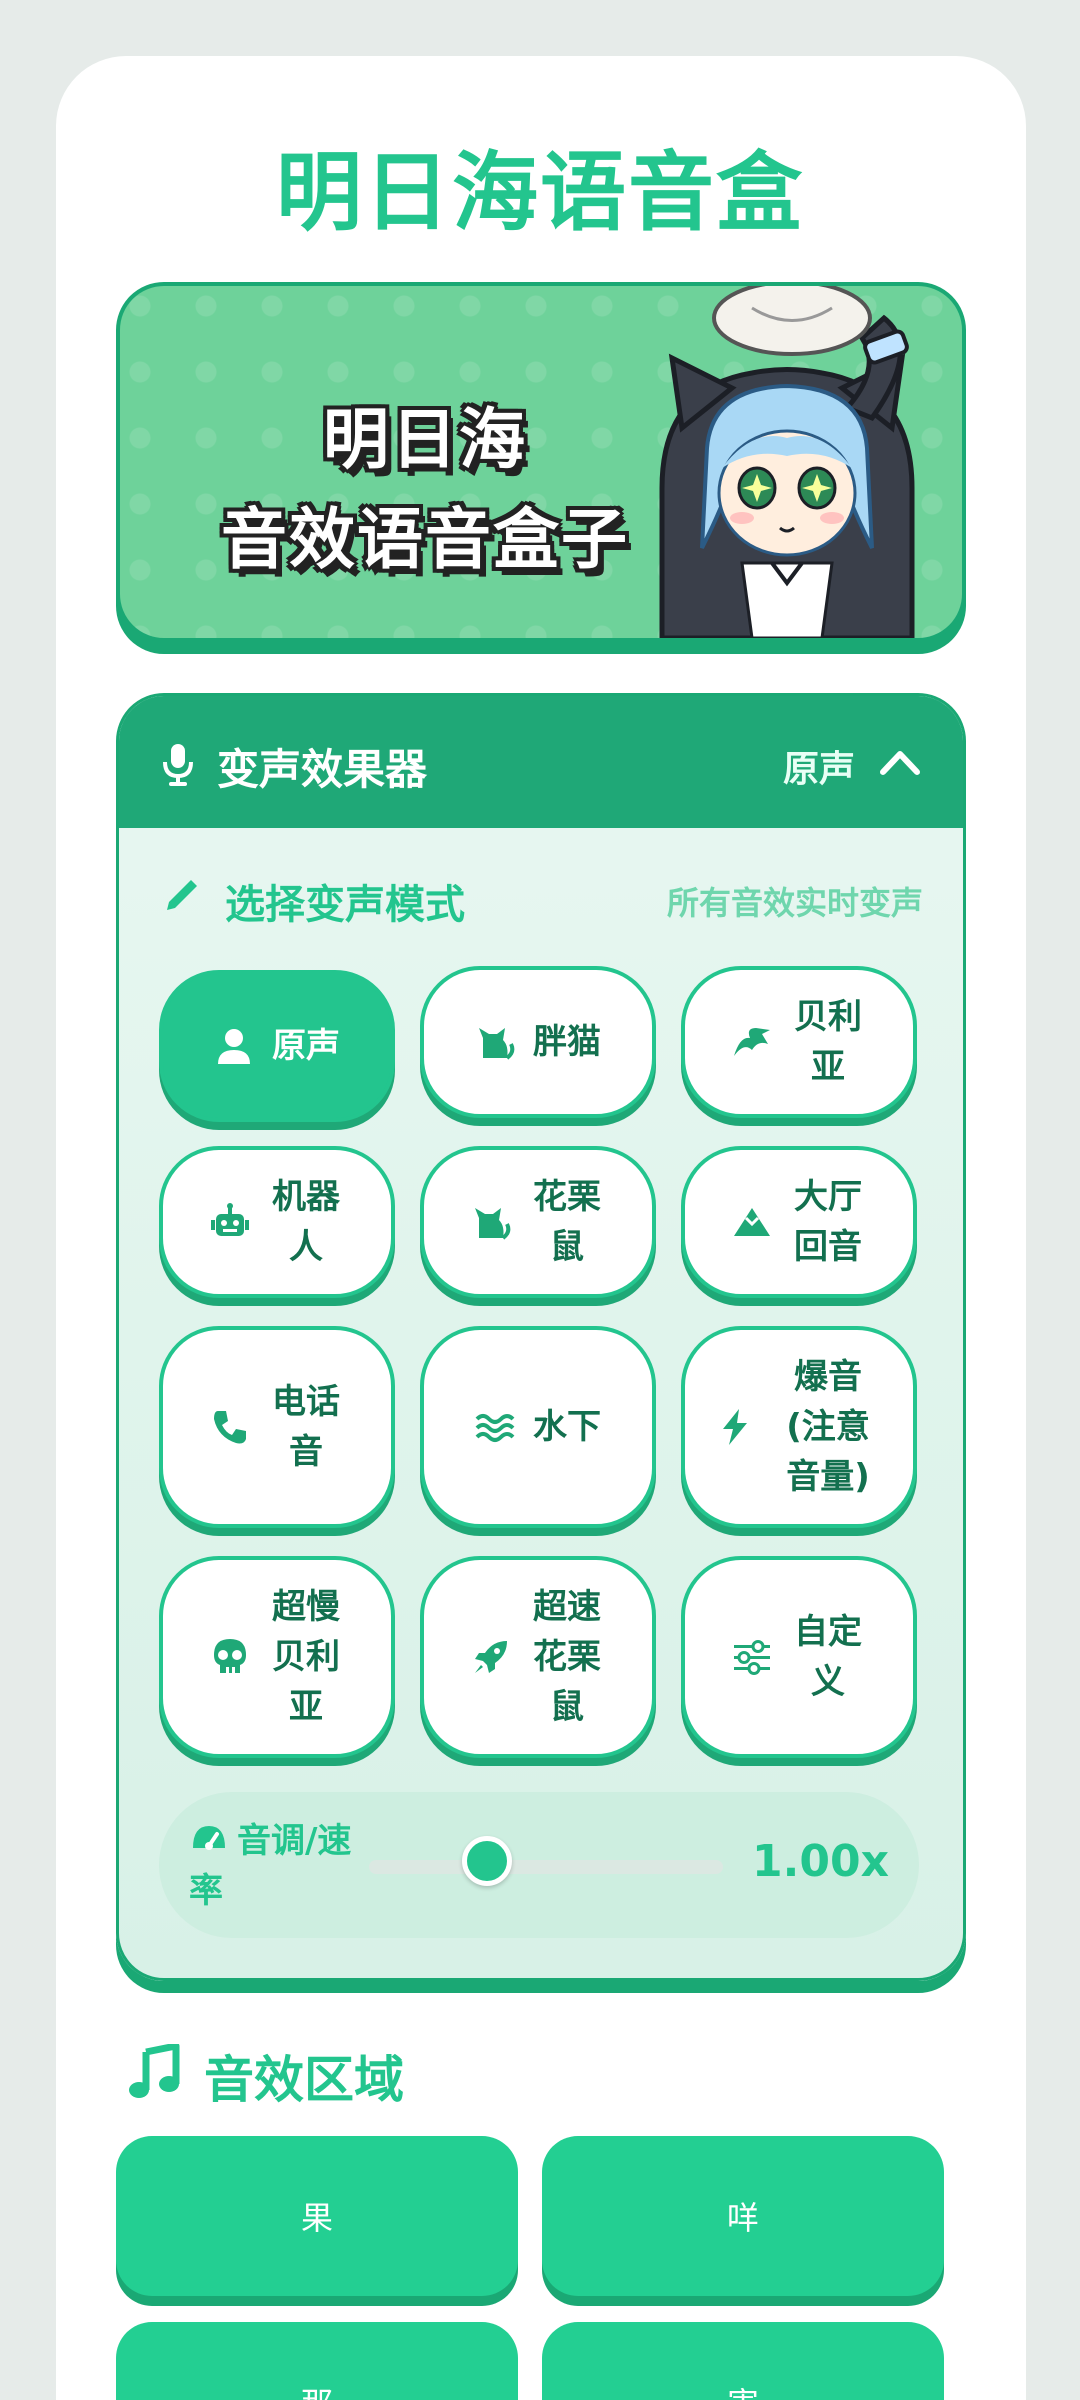 This screenshot has height=2400, width=1080. What do you see at coordinates (546, 1861) in the screenshot?
I see `pitch-slider-track` at bounding box center [546, 1861].